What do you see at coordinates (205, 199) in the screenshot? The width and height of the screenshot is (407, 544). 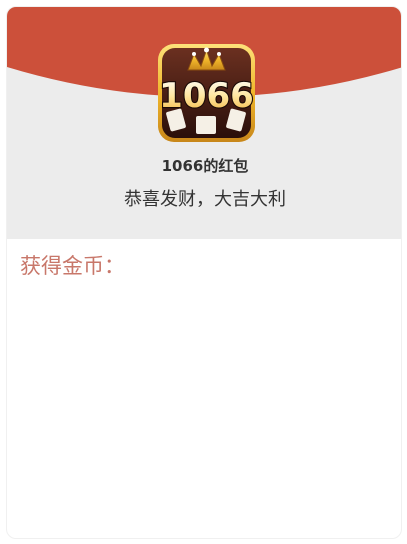 I see `greeting-text: 恭喜发财，大吉大利` at bounding box center [205, 199].